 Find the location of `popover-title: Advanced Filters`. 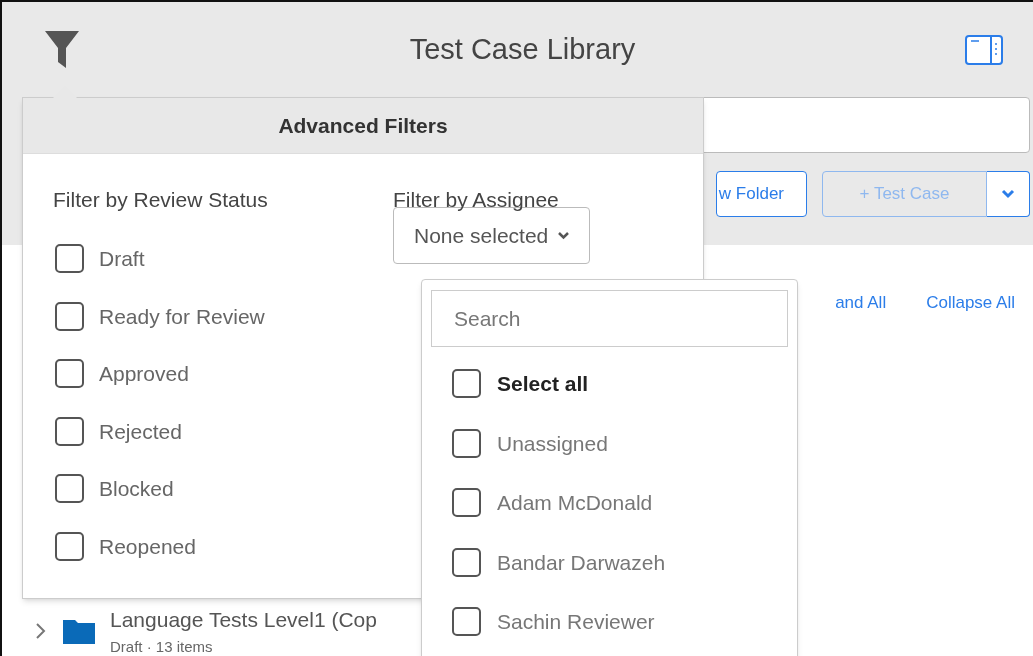

popover-title: Advanced Filters is located at coordinates (363, 125).